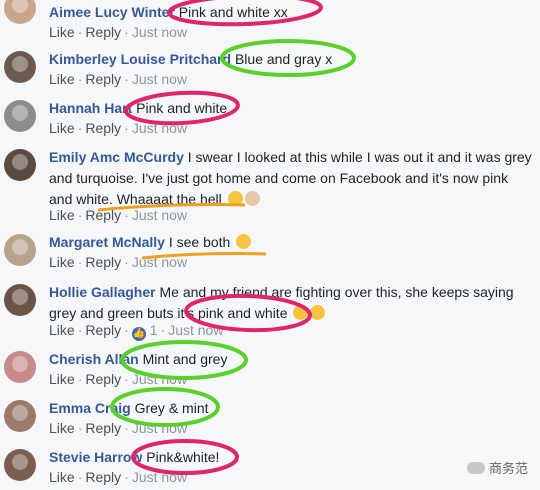 The width and height of the screenshot is (540, 490). I want to click on like-count: 1, so click(154, 330).